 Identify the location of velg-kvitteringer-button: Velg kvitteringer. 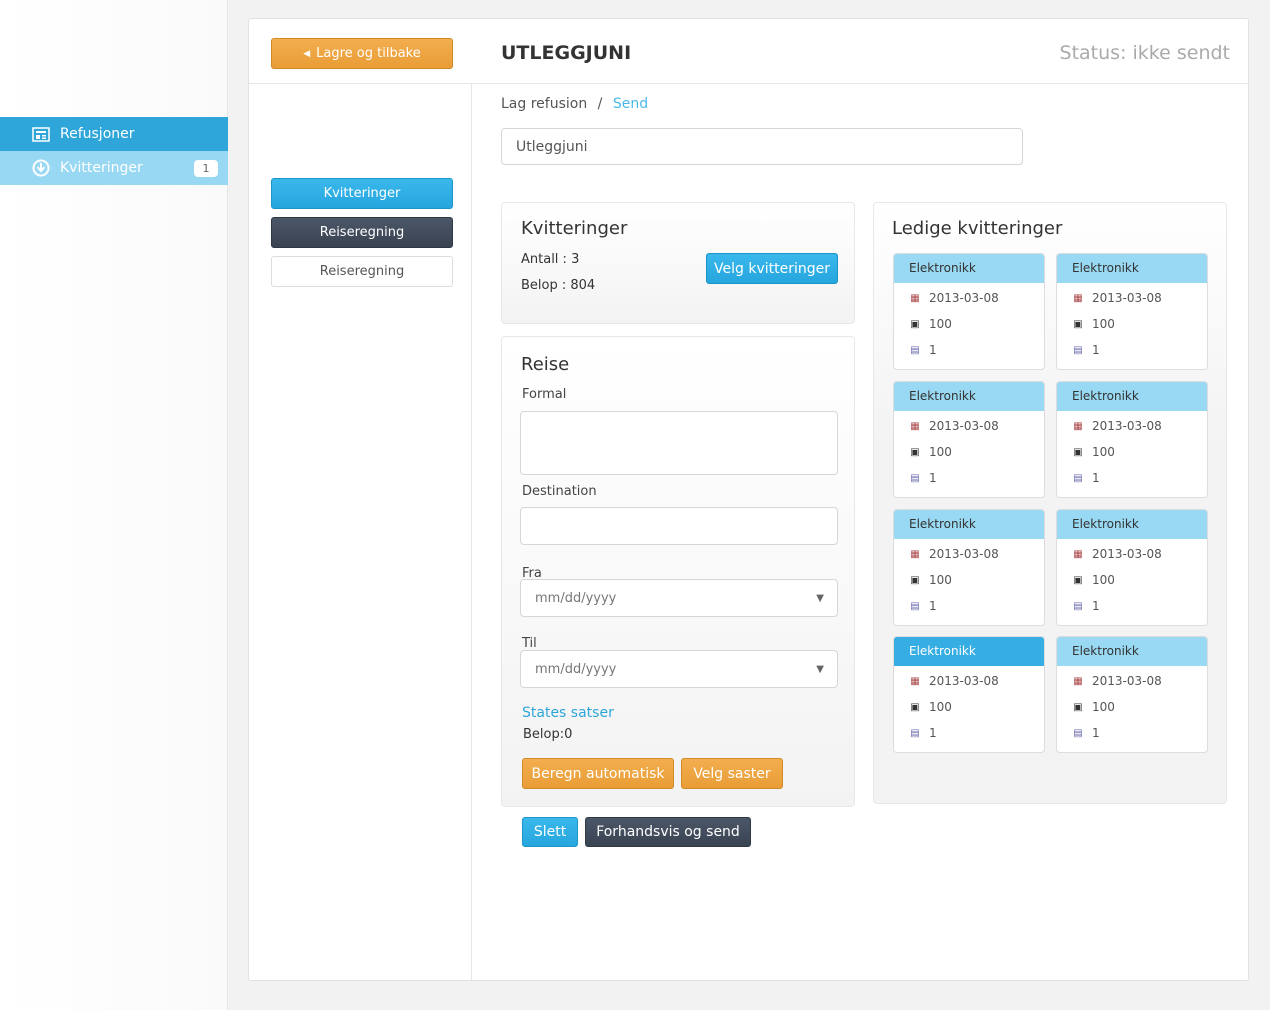
(772, 268).